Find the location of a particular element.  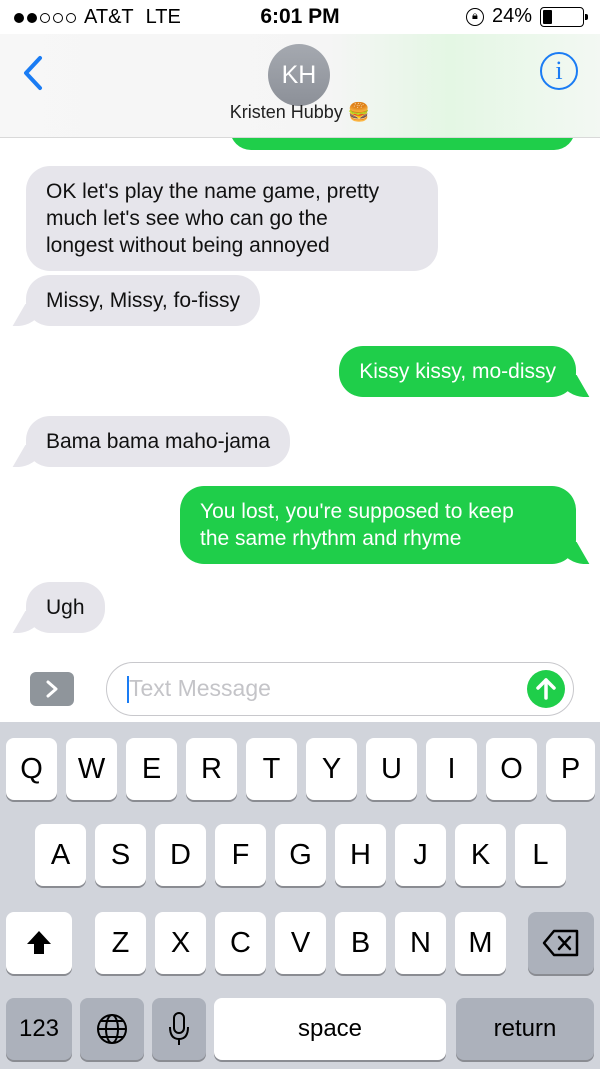

shift-icon is located at coordinates (39, 942).